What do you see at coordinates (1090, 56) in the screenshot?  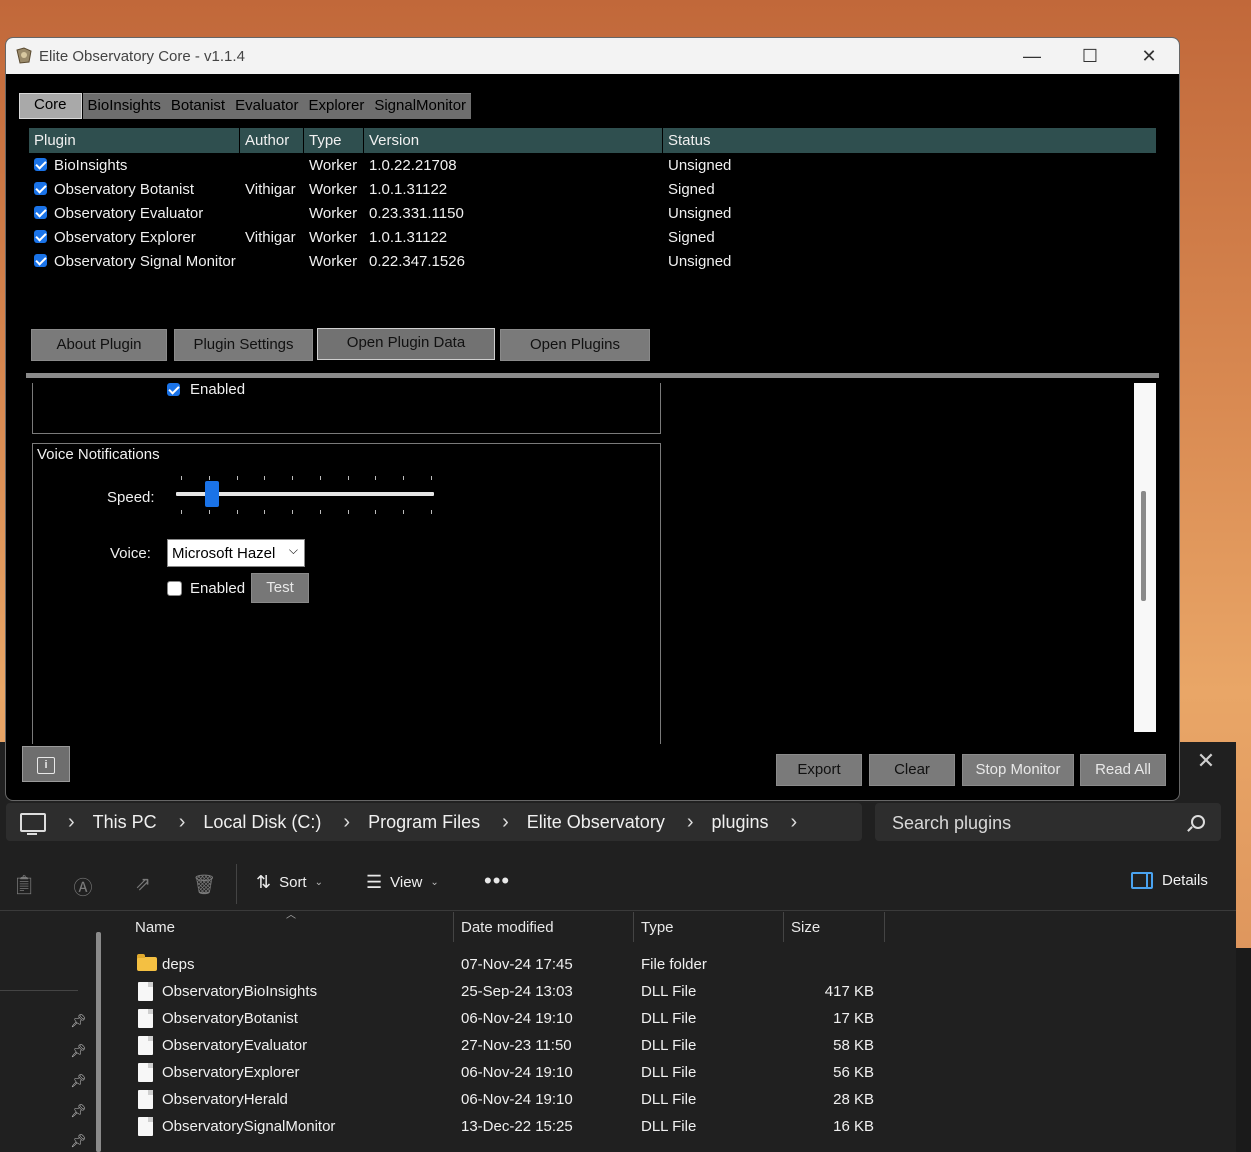 I see `maximize-icon: ☐` at bounding box center [1090, 56].